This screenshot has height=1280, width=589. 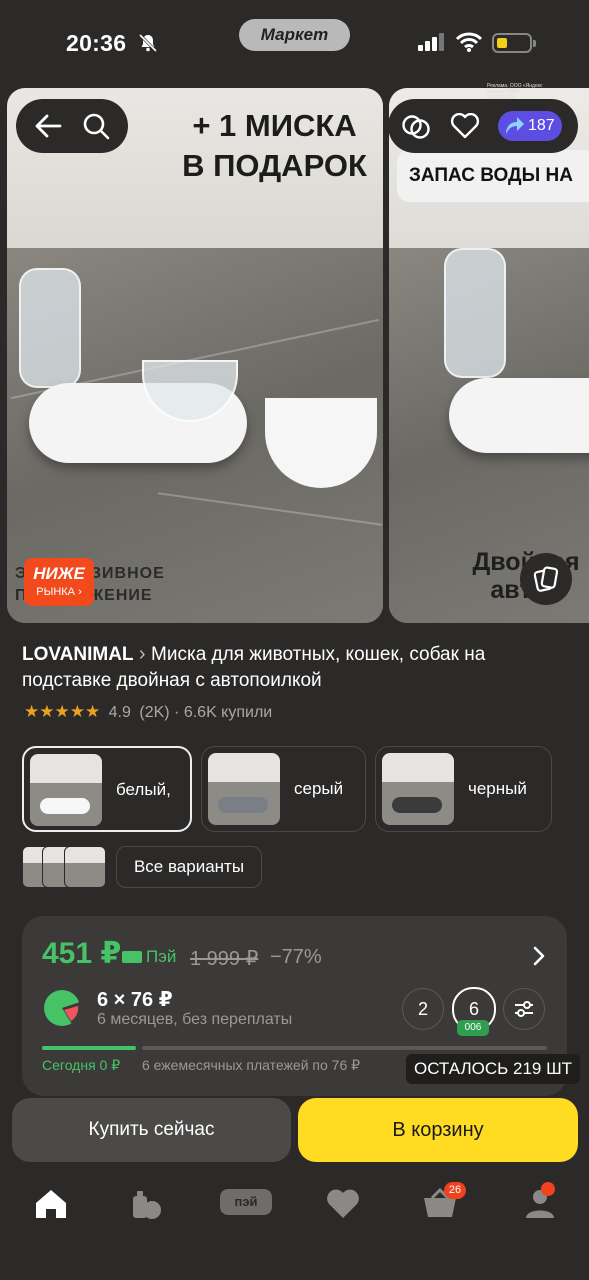 I want to click on split-code-badge: 006, so click(x=473, y=1028).